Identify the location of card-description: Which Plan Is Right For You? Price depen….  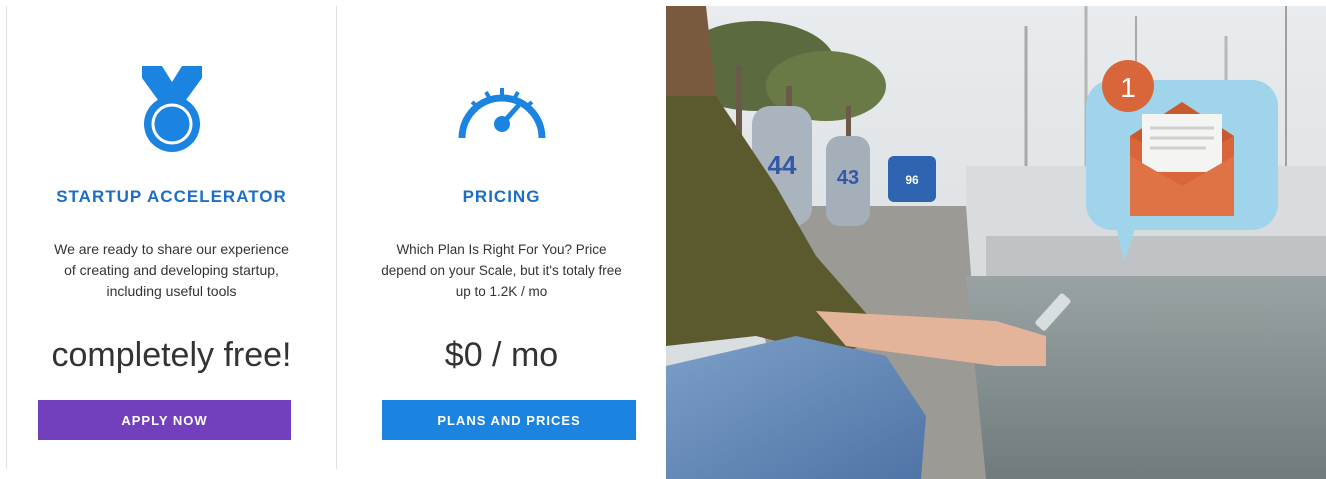
(501, 270).